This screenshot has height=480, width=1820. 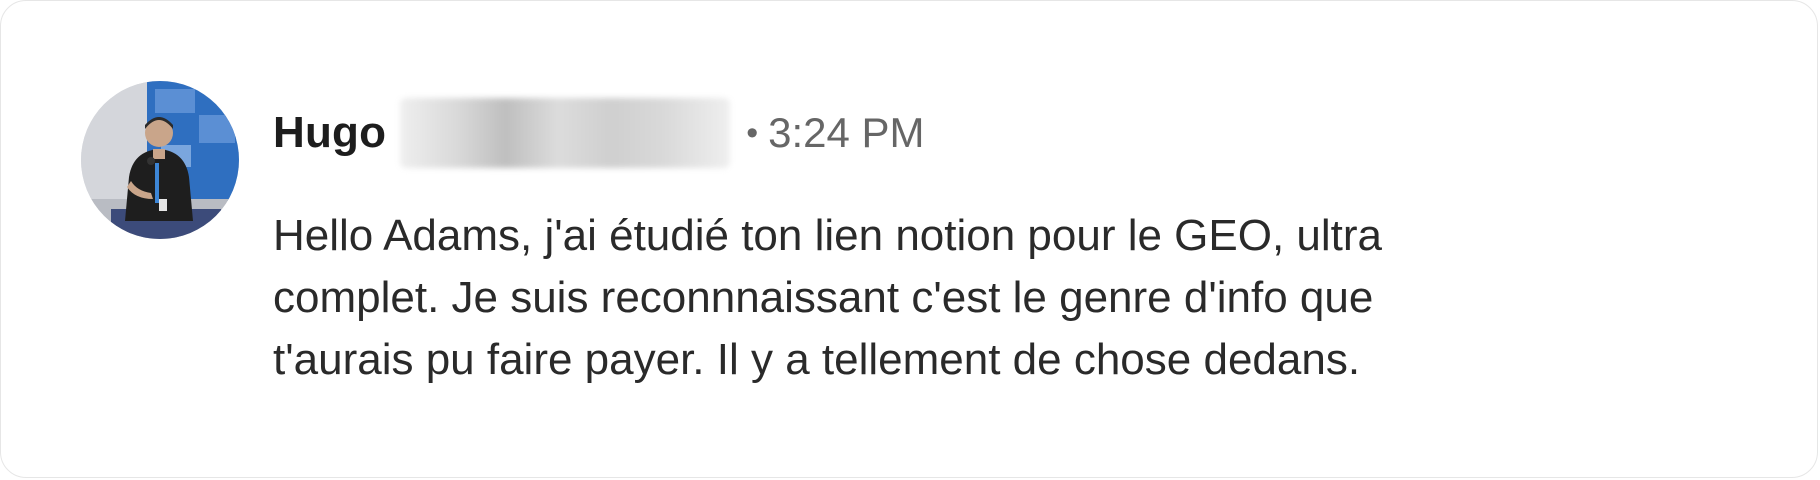 I want to click on avatar-photo-icon, so click(x=160, y=160).